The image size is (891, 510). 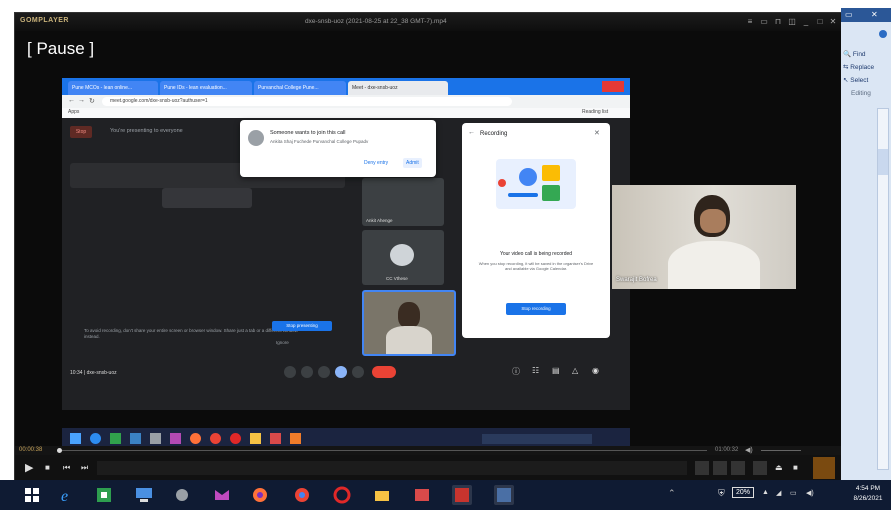 I want to click on mini-mode-icon: ◫, so click(x=792, y=22).